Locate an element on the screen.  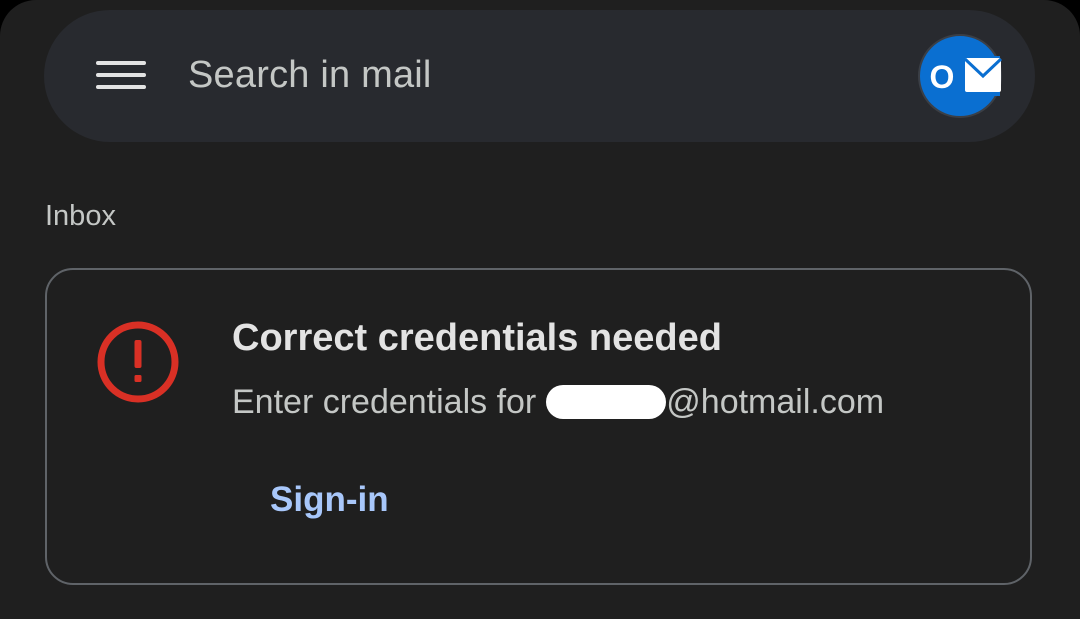
sign-in-button: Sign-in is located at coordinates (329, 500).